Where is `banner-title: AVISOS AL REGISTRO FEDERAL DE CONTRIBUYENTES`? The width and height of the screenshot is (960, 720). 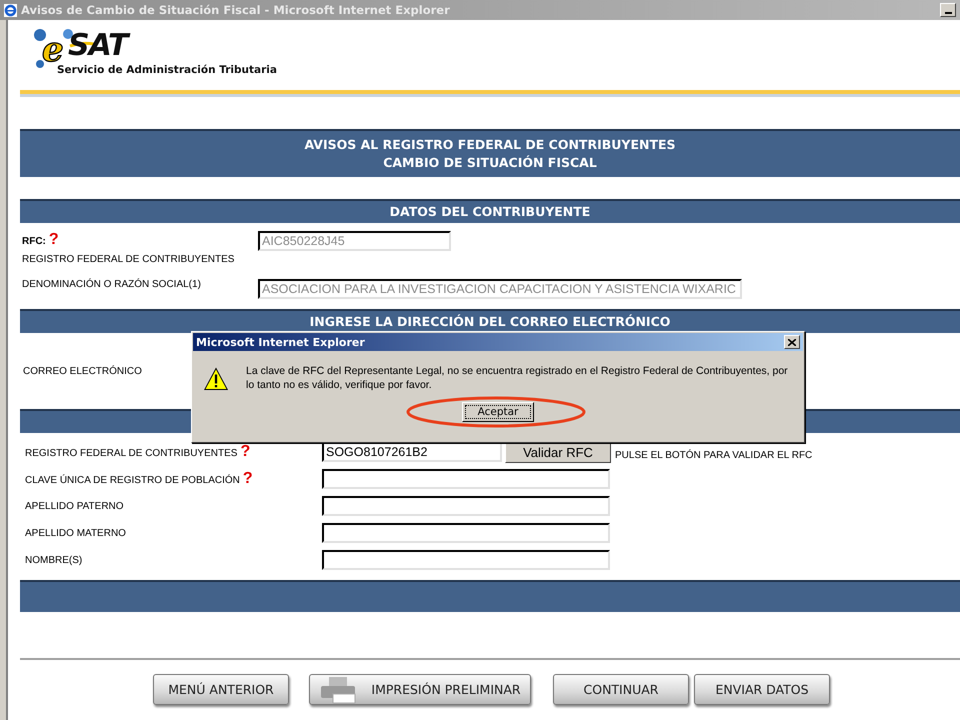
banner-title: AVISOS AL REGISTRO FEDERAL DE CONTRIBUYENTES is located at coordinates (490, 145).